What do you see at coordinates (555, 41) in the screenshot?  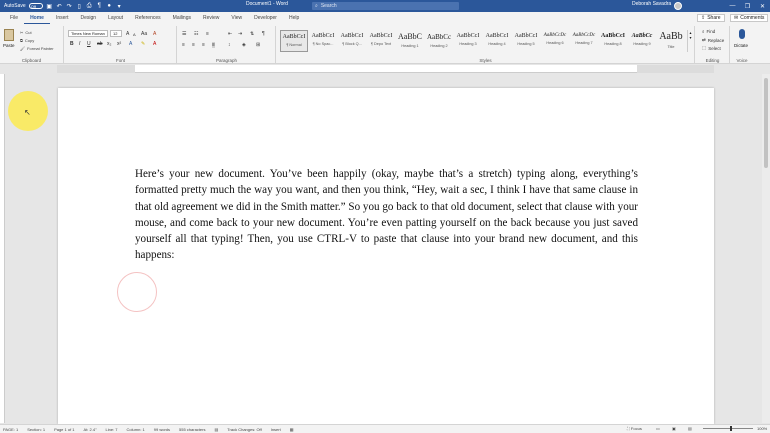 I see `style-heading-6: AaBbCcDc Heading 6` at bounding box center [555, 41].